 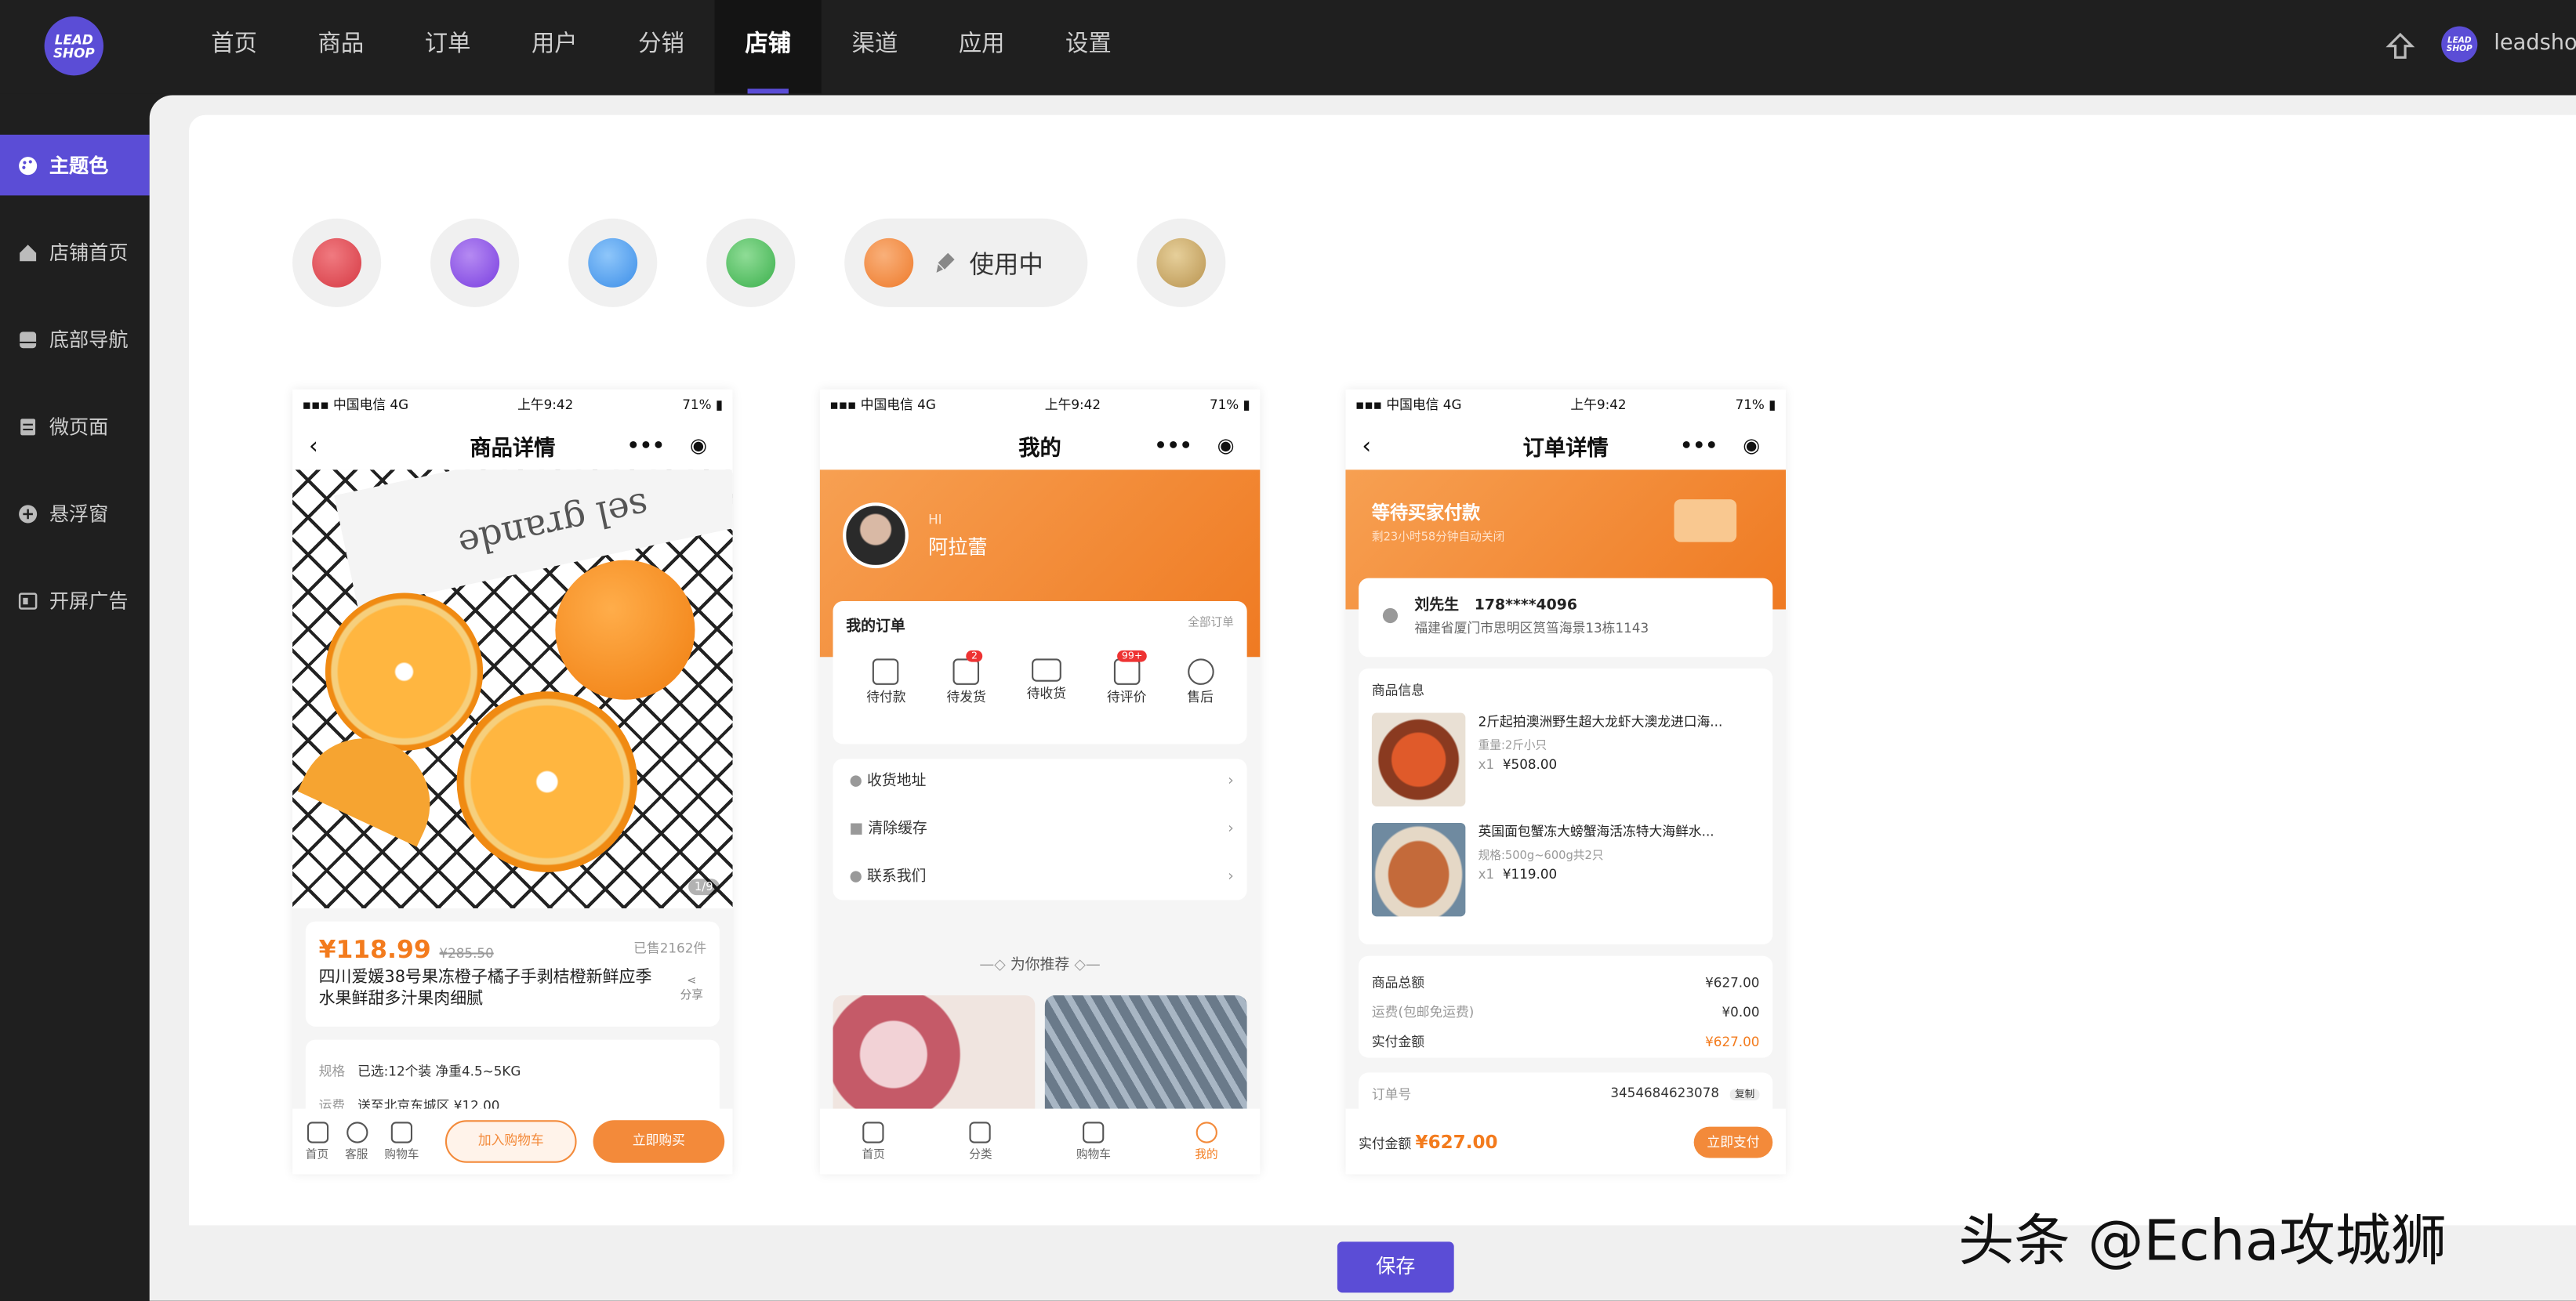 I want to click on sidebar-item-bottom-nav: 底部导航, so click(x=75, y=339).